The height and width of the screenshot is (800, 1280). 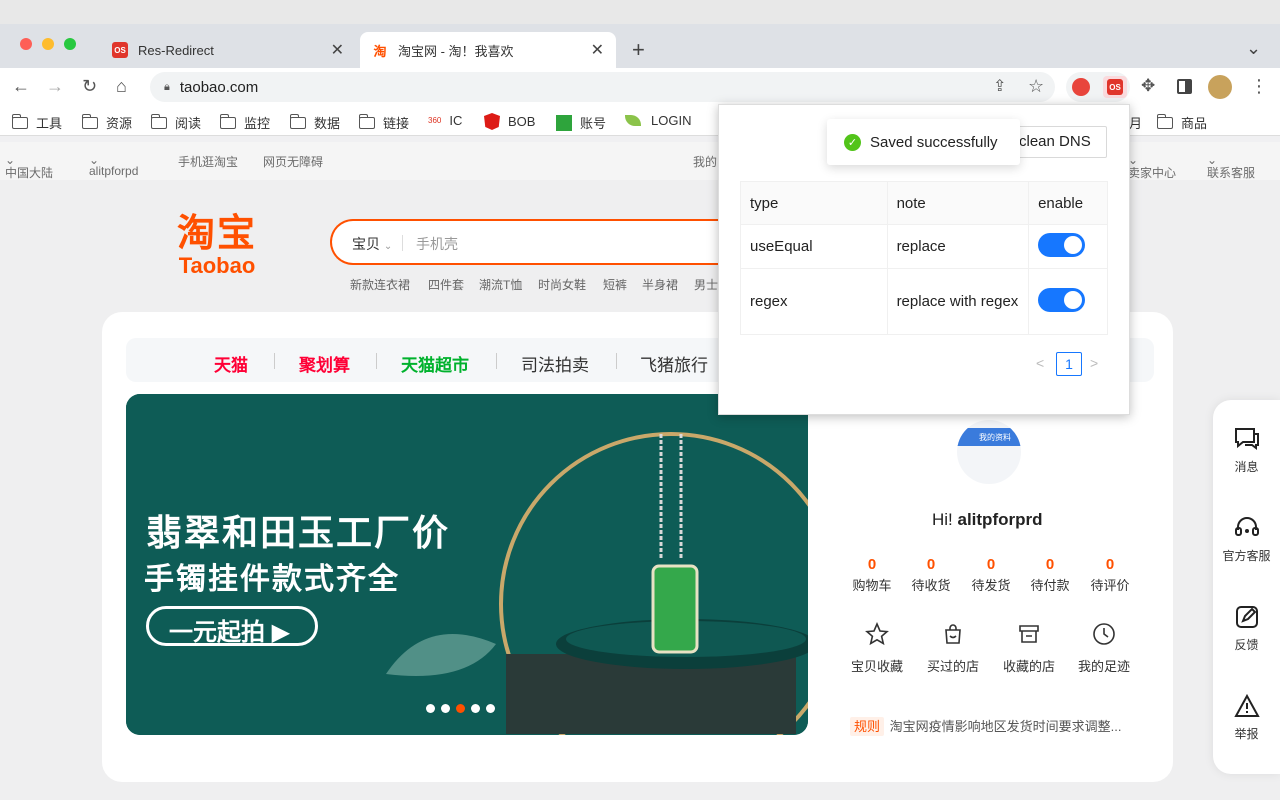 I want to click on channel-tmall: 天猫, so click(x=231, y=363).